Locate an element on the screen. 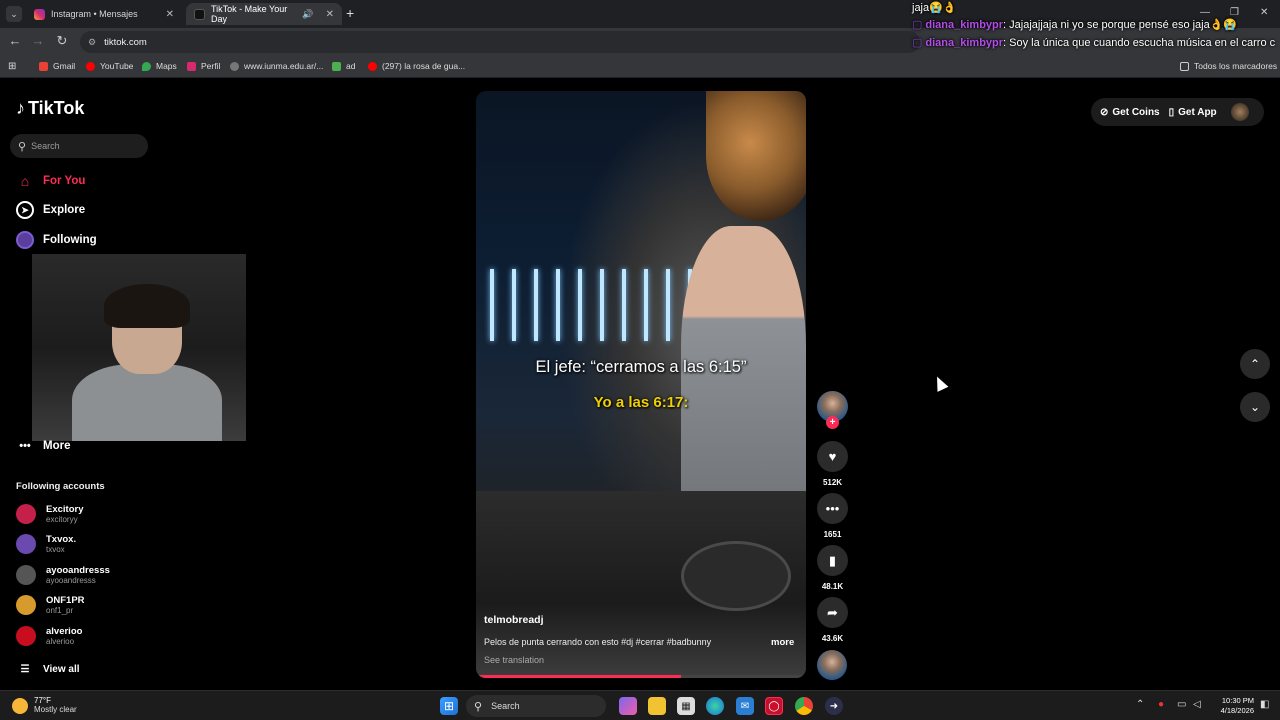  follow-plus-icon: + is located at coordinates (832, 422).